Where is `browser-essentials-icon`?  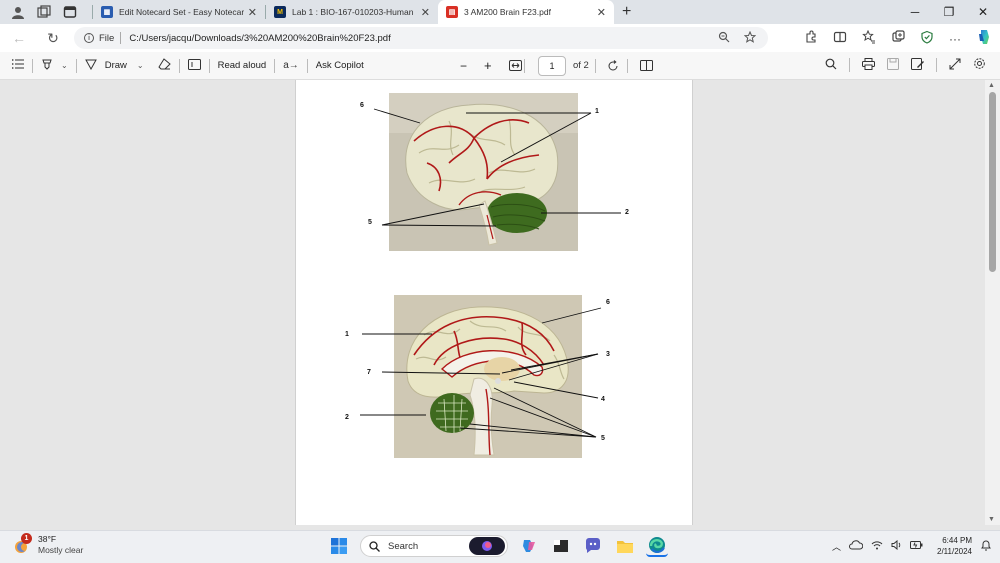 browser-essentials-icon is located at coordinates (927, 38).